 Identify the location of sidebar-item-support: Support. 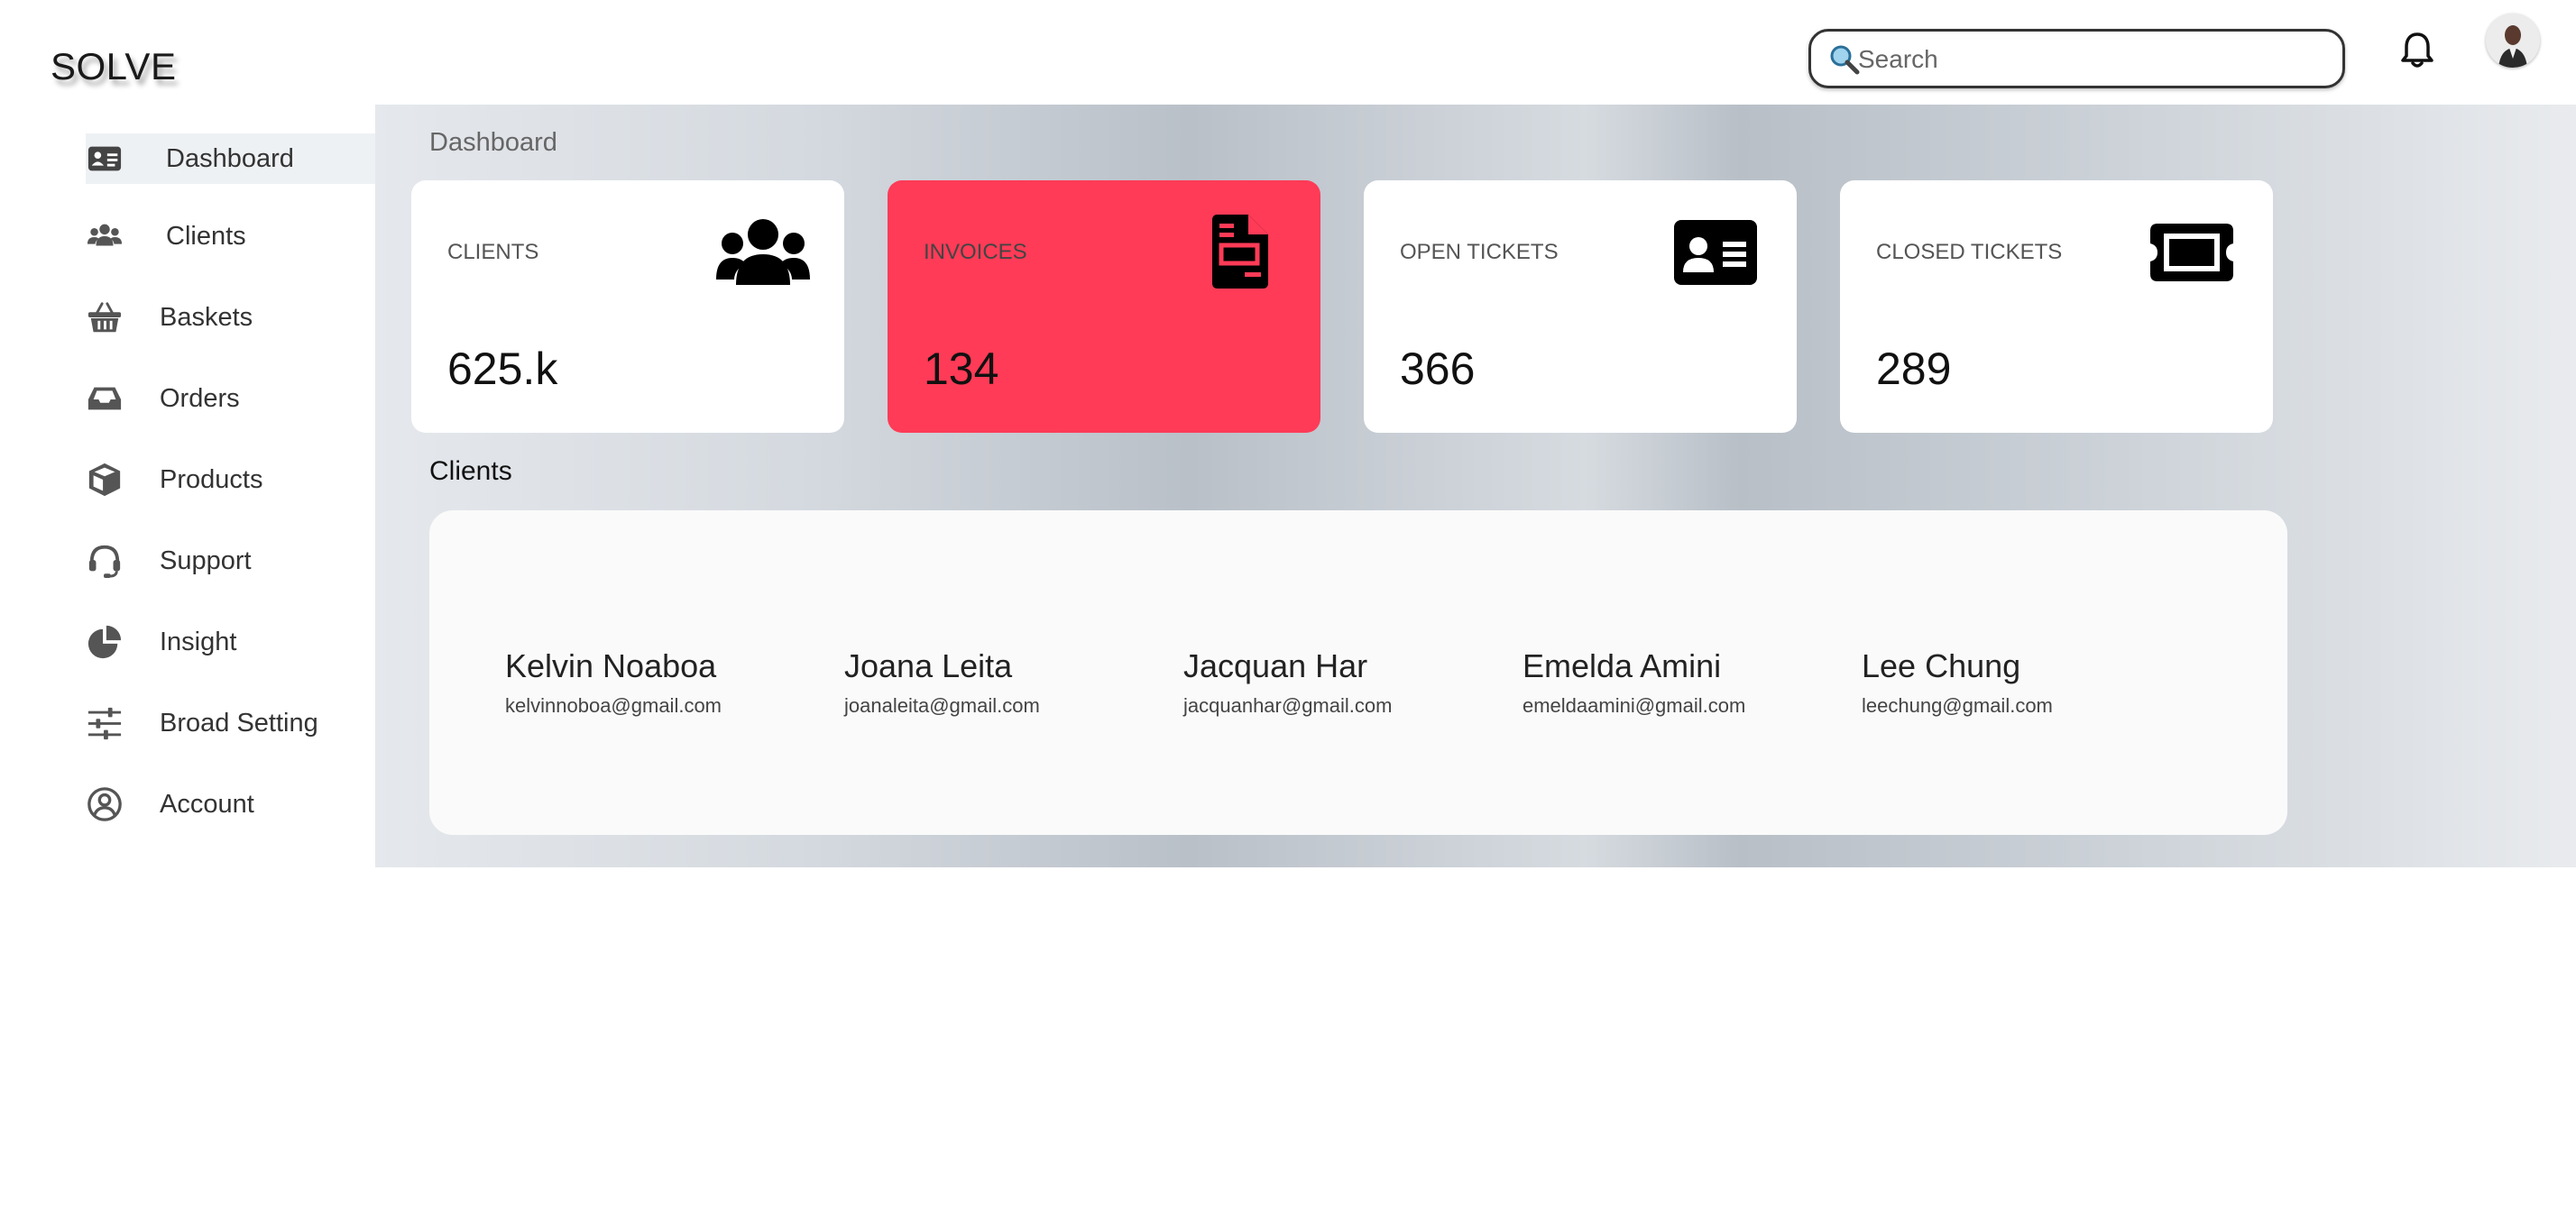
(230, 561).